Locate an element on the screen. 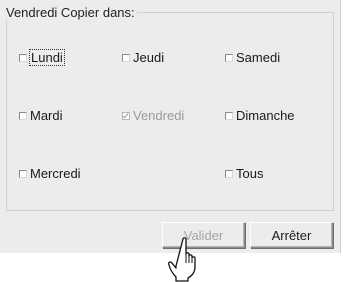 The height and width of the screenshot is (282, 343). checkbox-dimanche: Dimanche is located at coordinates (260, 115).